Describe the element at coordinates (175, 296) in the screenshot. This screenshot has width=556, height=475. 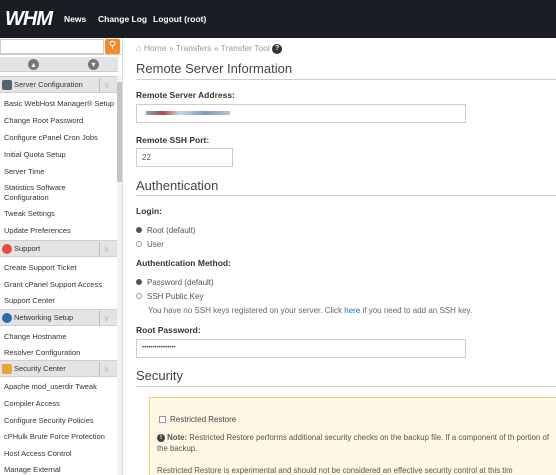
I see `auth-ssh-key-label: SSH Public Key` at that location.